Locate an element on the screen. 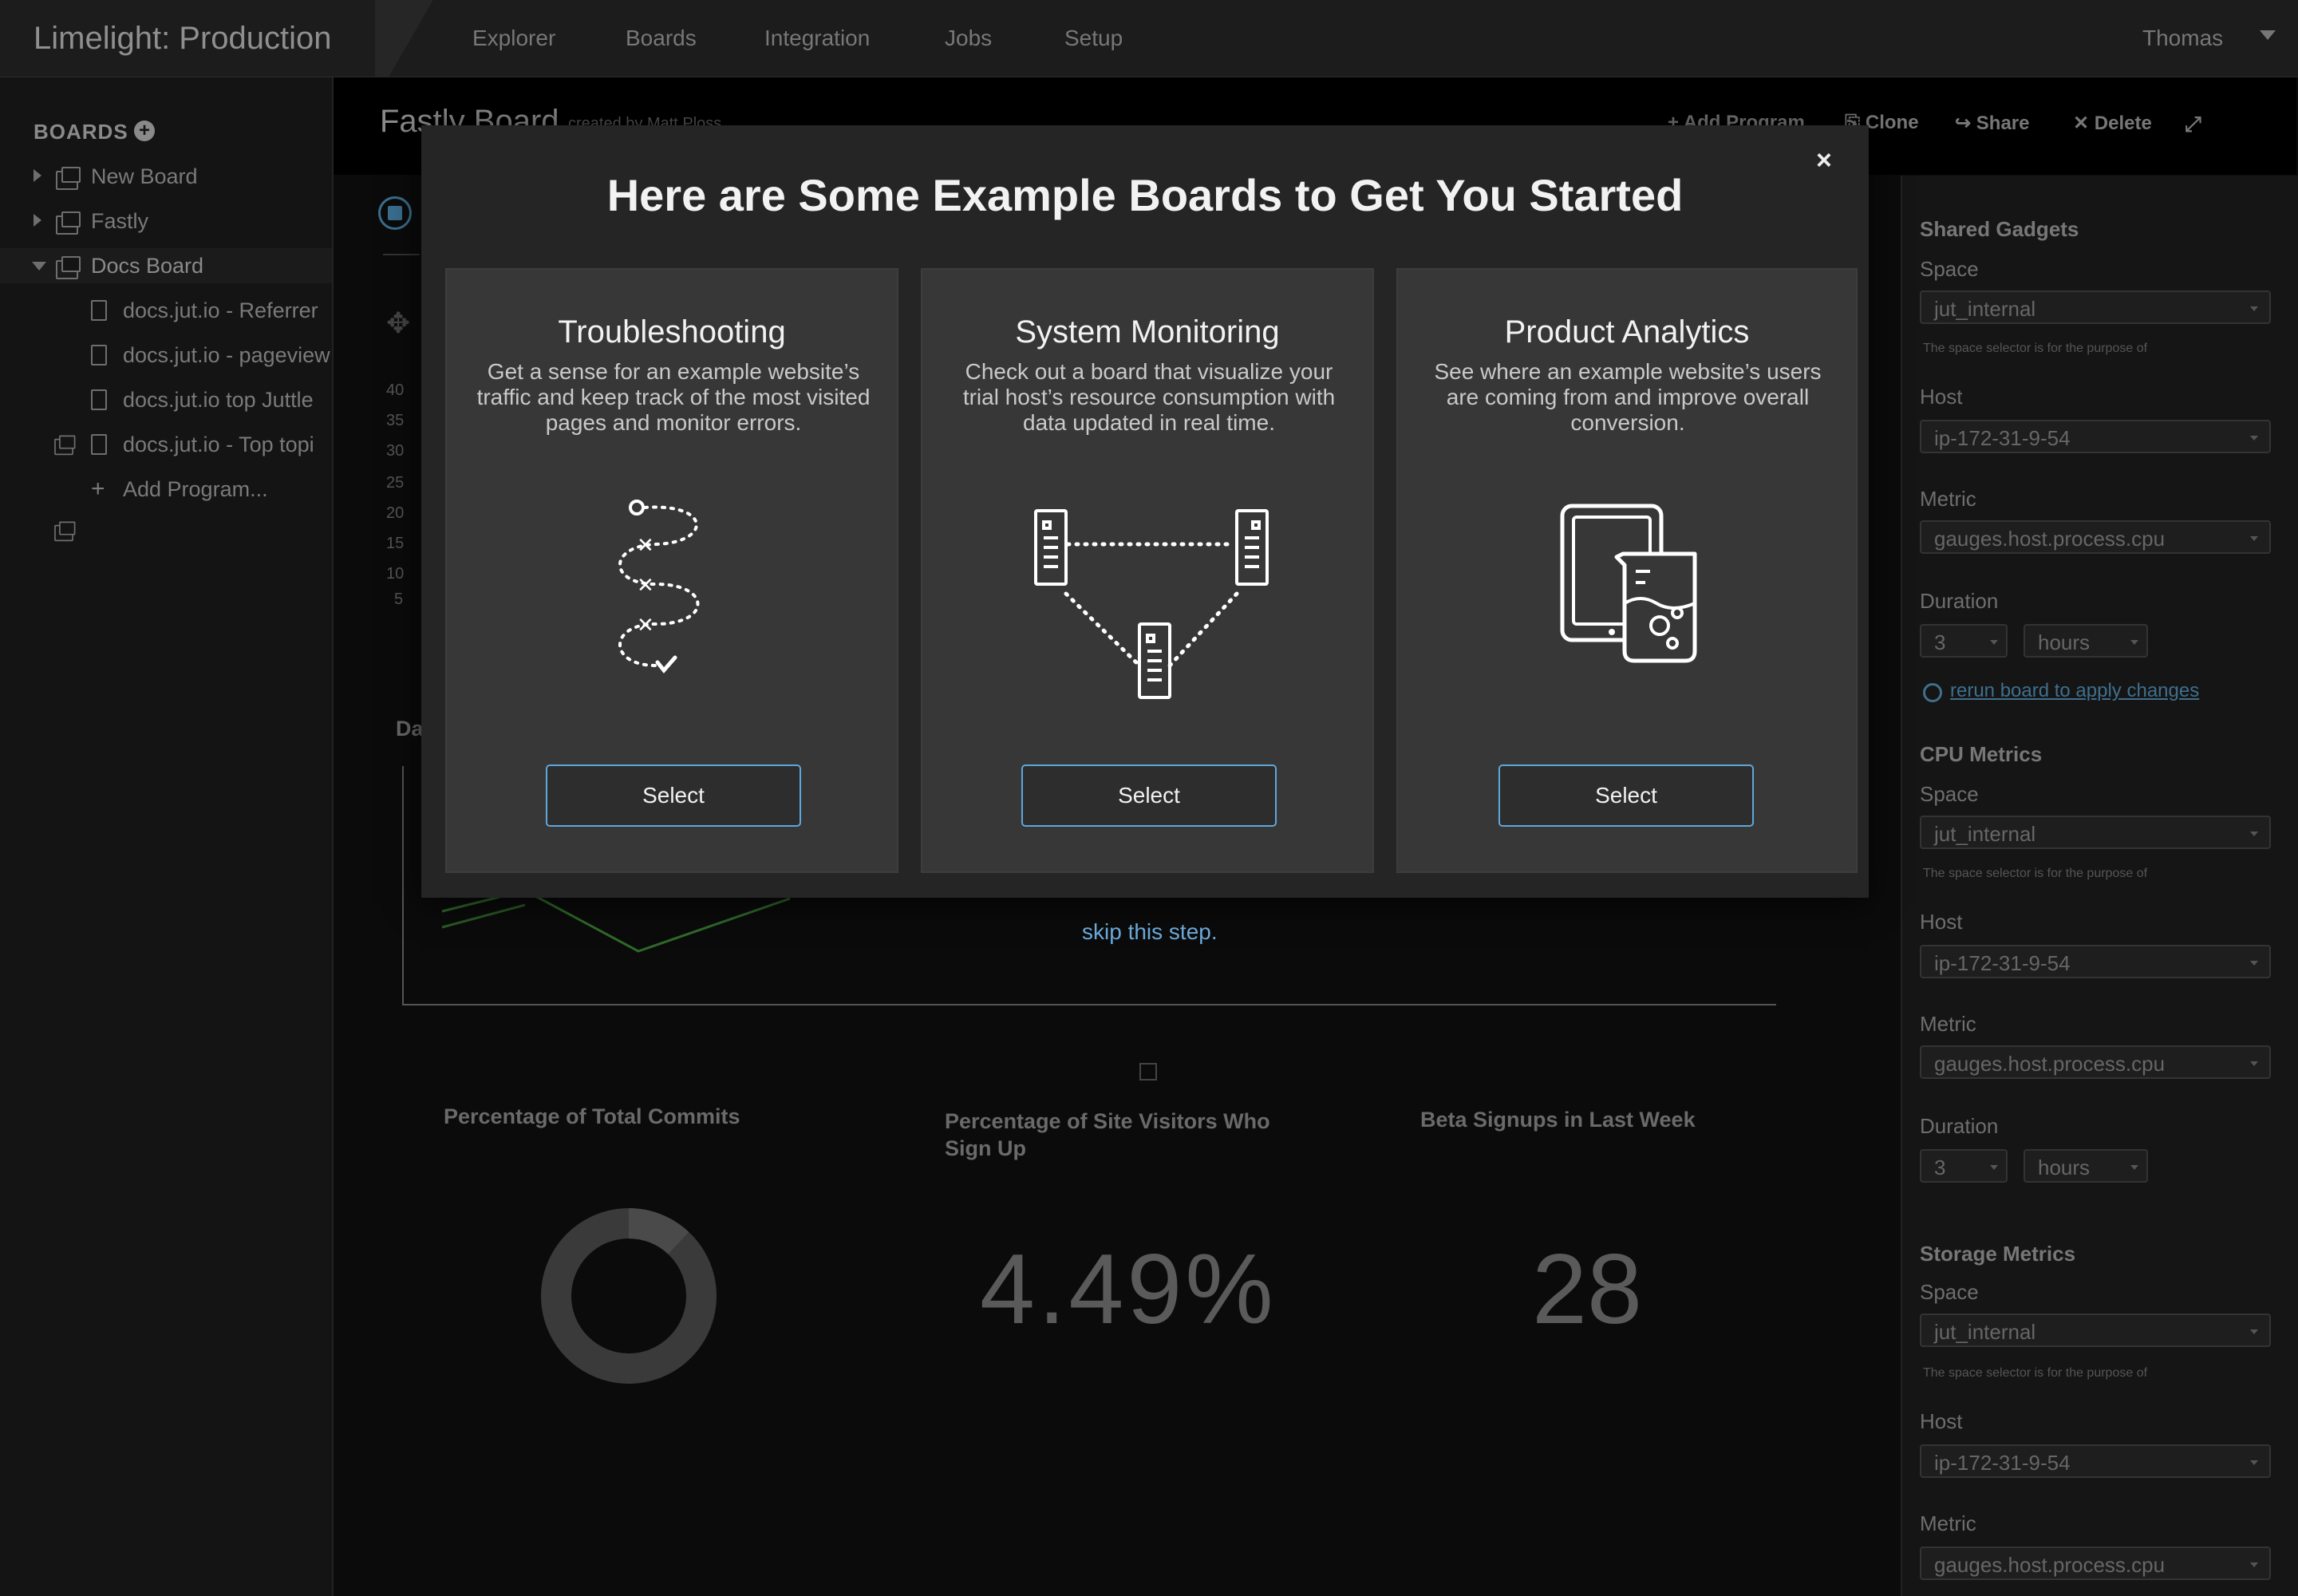 Image resolution: width=2298 pixels, height=1596 pixels. stop-icon is located at coordinates (395, 213).